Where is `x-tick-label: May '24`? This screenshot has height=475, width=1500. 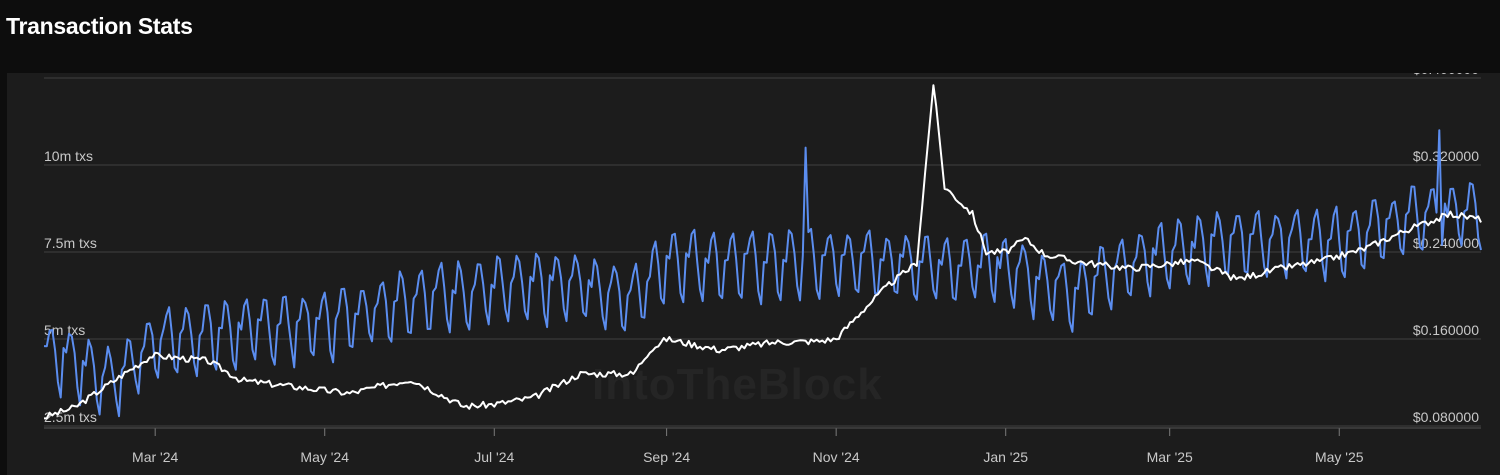 x-tick-label: May '24 is located at coordinates (324, 457).